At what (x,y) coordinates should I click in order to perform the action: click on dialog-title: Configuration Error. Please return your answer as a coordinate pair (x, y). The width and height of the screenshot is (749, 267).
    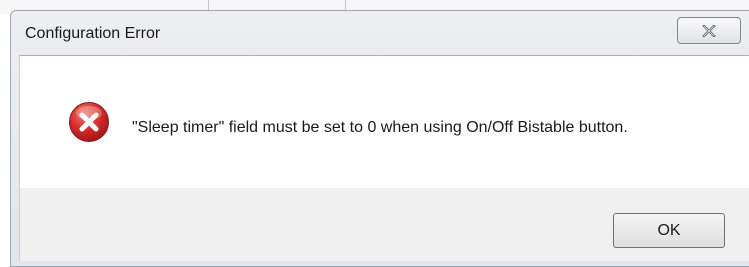
    Looking at the image, I should click on (93, 33).